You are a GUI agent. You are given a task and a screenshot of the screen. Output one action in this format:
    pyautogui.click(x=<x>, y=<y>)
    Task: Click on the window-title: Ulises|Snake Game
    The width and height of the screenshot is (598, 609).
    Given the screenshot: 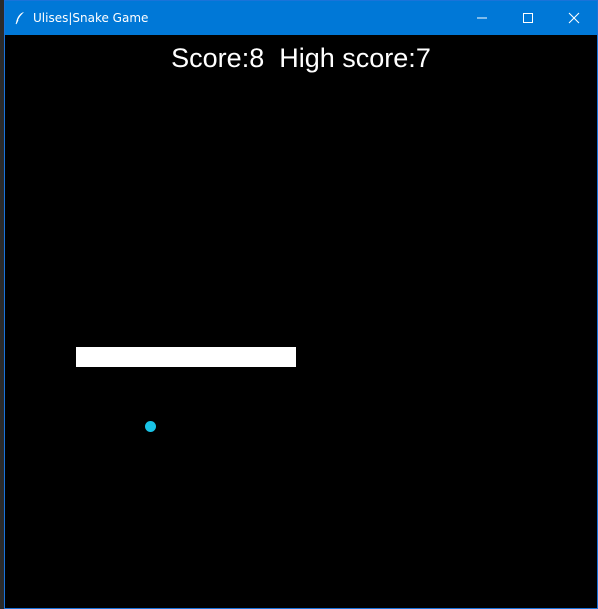 What is the action you would take?
    pyautogui.click(x=91, y=18)
    